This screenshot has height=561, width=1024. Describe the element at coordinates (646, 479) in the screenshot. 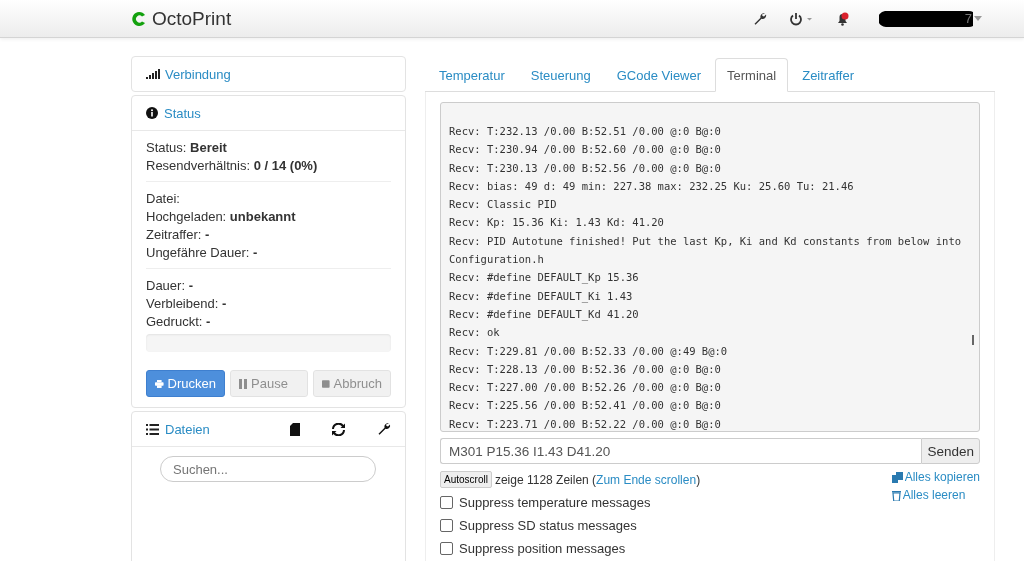

I see `scroll-to-end-link: Zum Ende scrollen` at that location.